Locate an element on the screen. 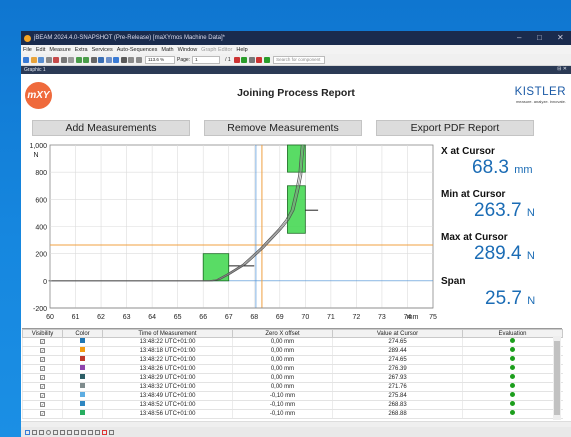 Image resolution: width=571 pixels, height=437 pixels. record-icon is located at coordinates (259, 59).